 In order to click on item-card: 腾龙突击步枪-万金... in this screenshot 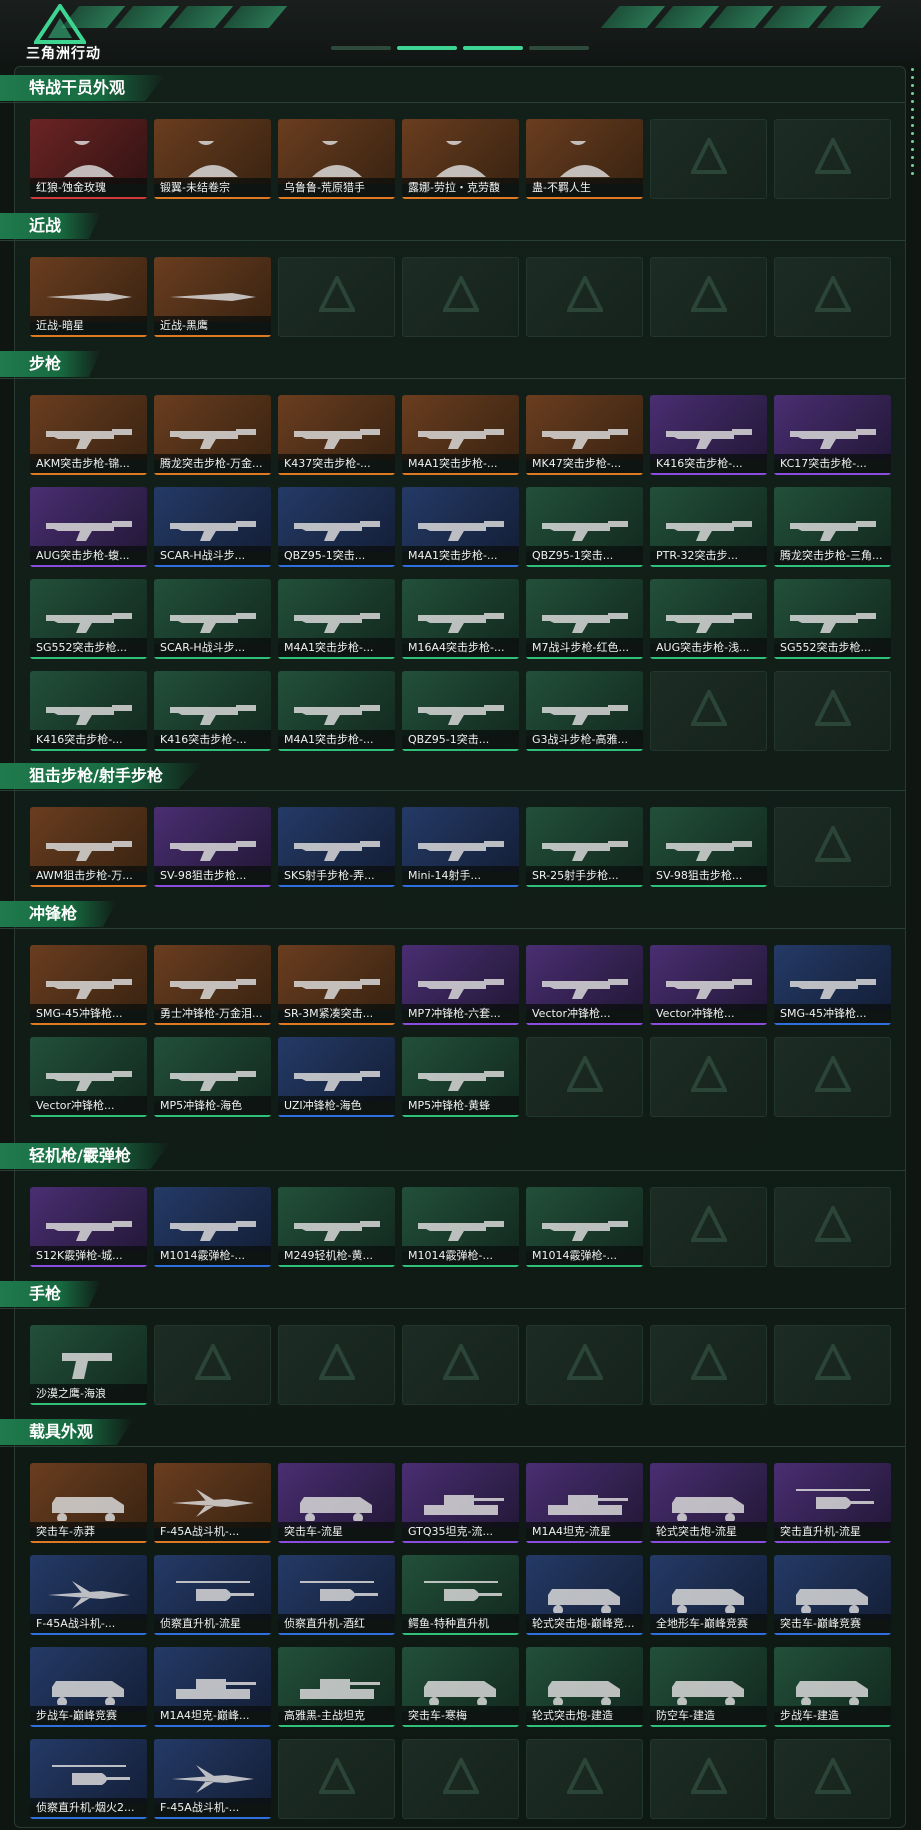, I will do `click(212, 435)`.